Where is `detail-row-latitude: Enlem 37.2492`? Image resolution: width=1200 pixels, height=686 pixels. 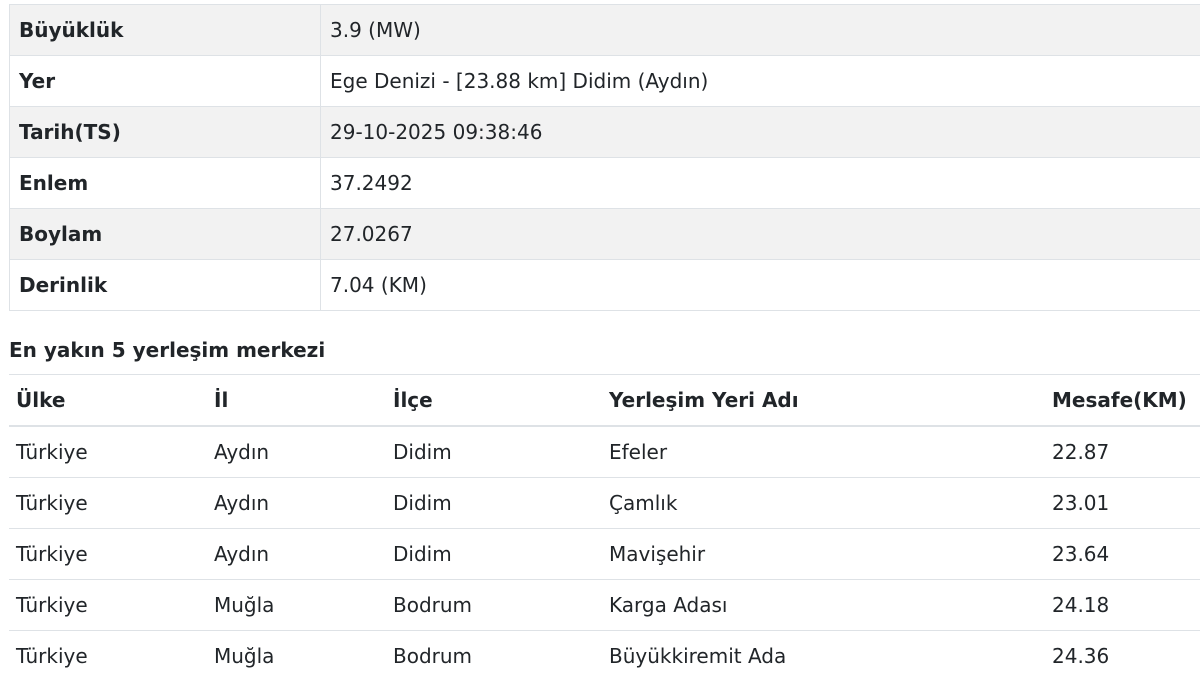 detail-row-latitude: Enlem 37.2492 is located at coordinates (604, 183).